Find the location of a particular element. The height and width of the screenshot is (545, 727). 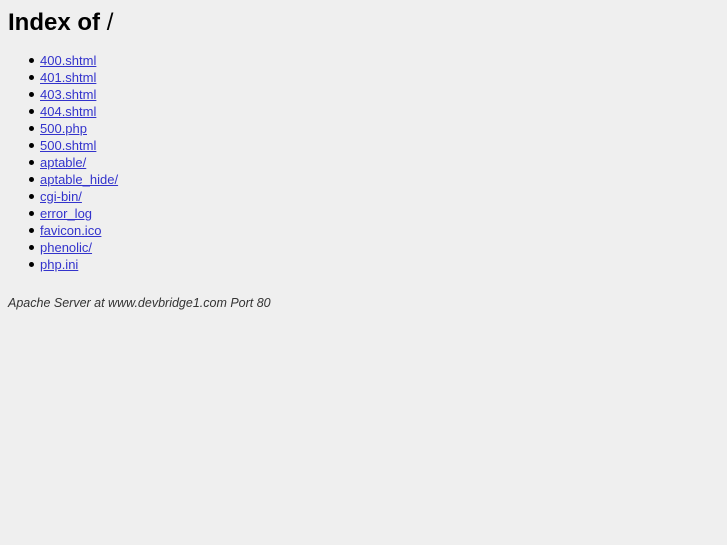

list-item: 401.shtml is located at coordinates (73, 77).